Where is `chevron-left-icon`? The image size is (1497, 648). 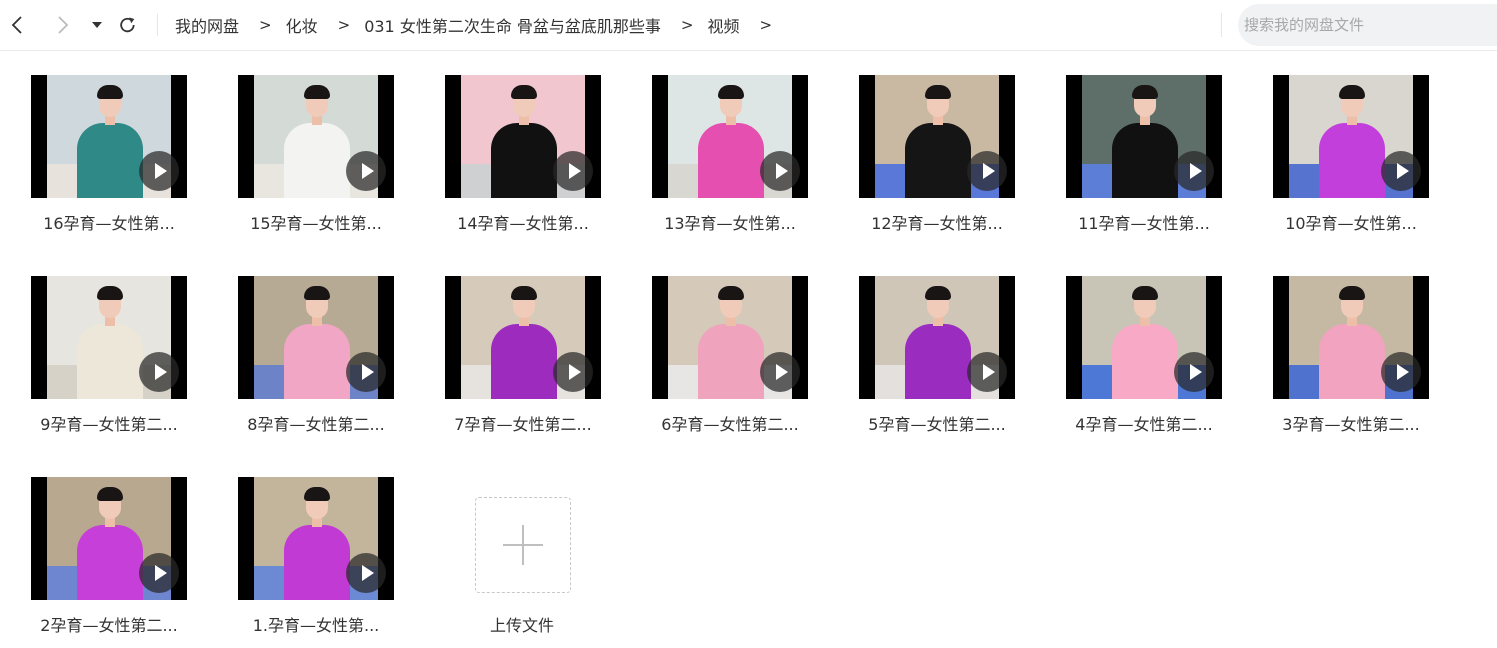
chevron-left-icon is located at coordinates (16, 25).